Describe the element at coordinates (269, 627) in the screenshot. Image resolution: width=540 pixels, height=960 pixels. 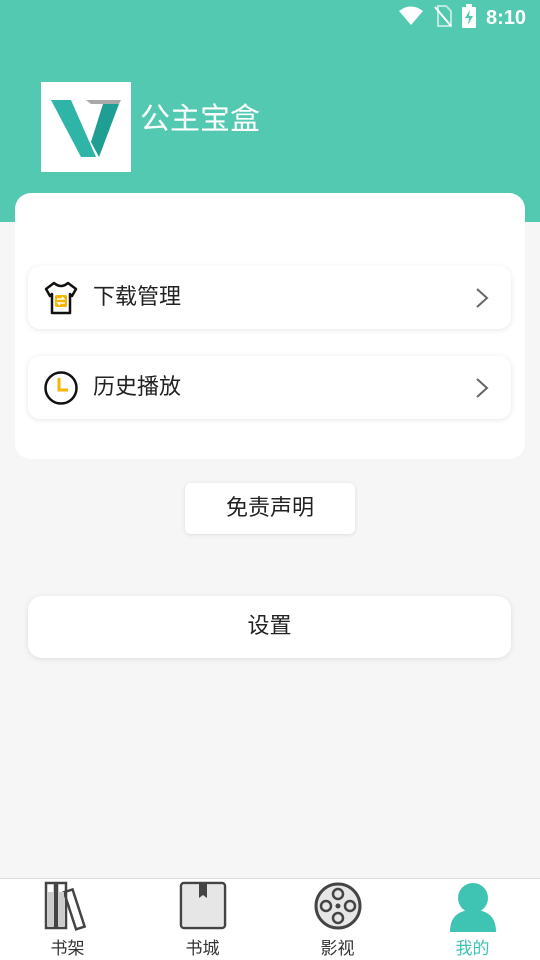
I see `settings-button: 设置` at that location.